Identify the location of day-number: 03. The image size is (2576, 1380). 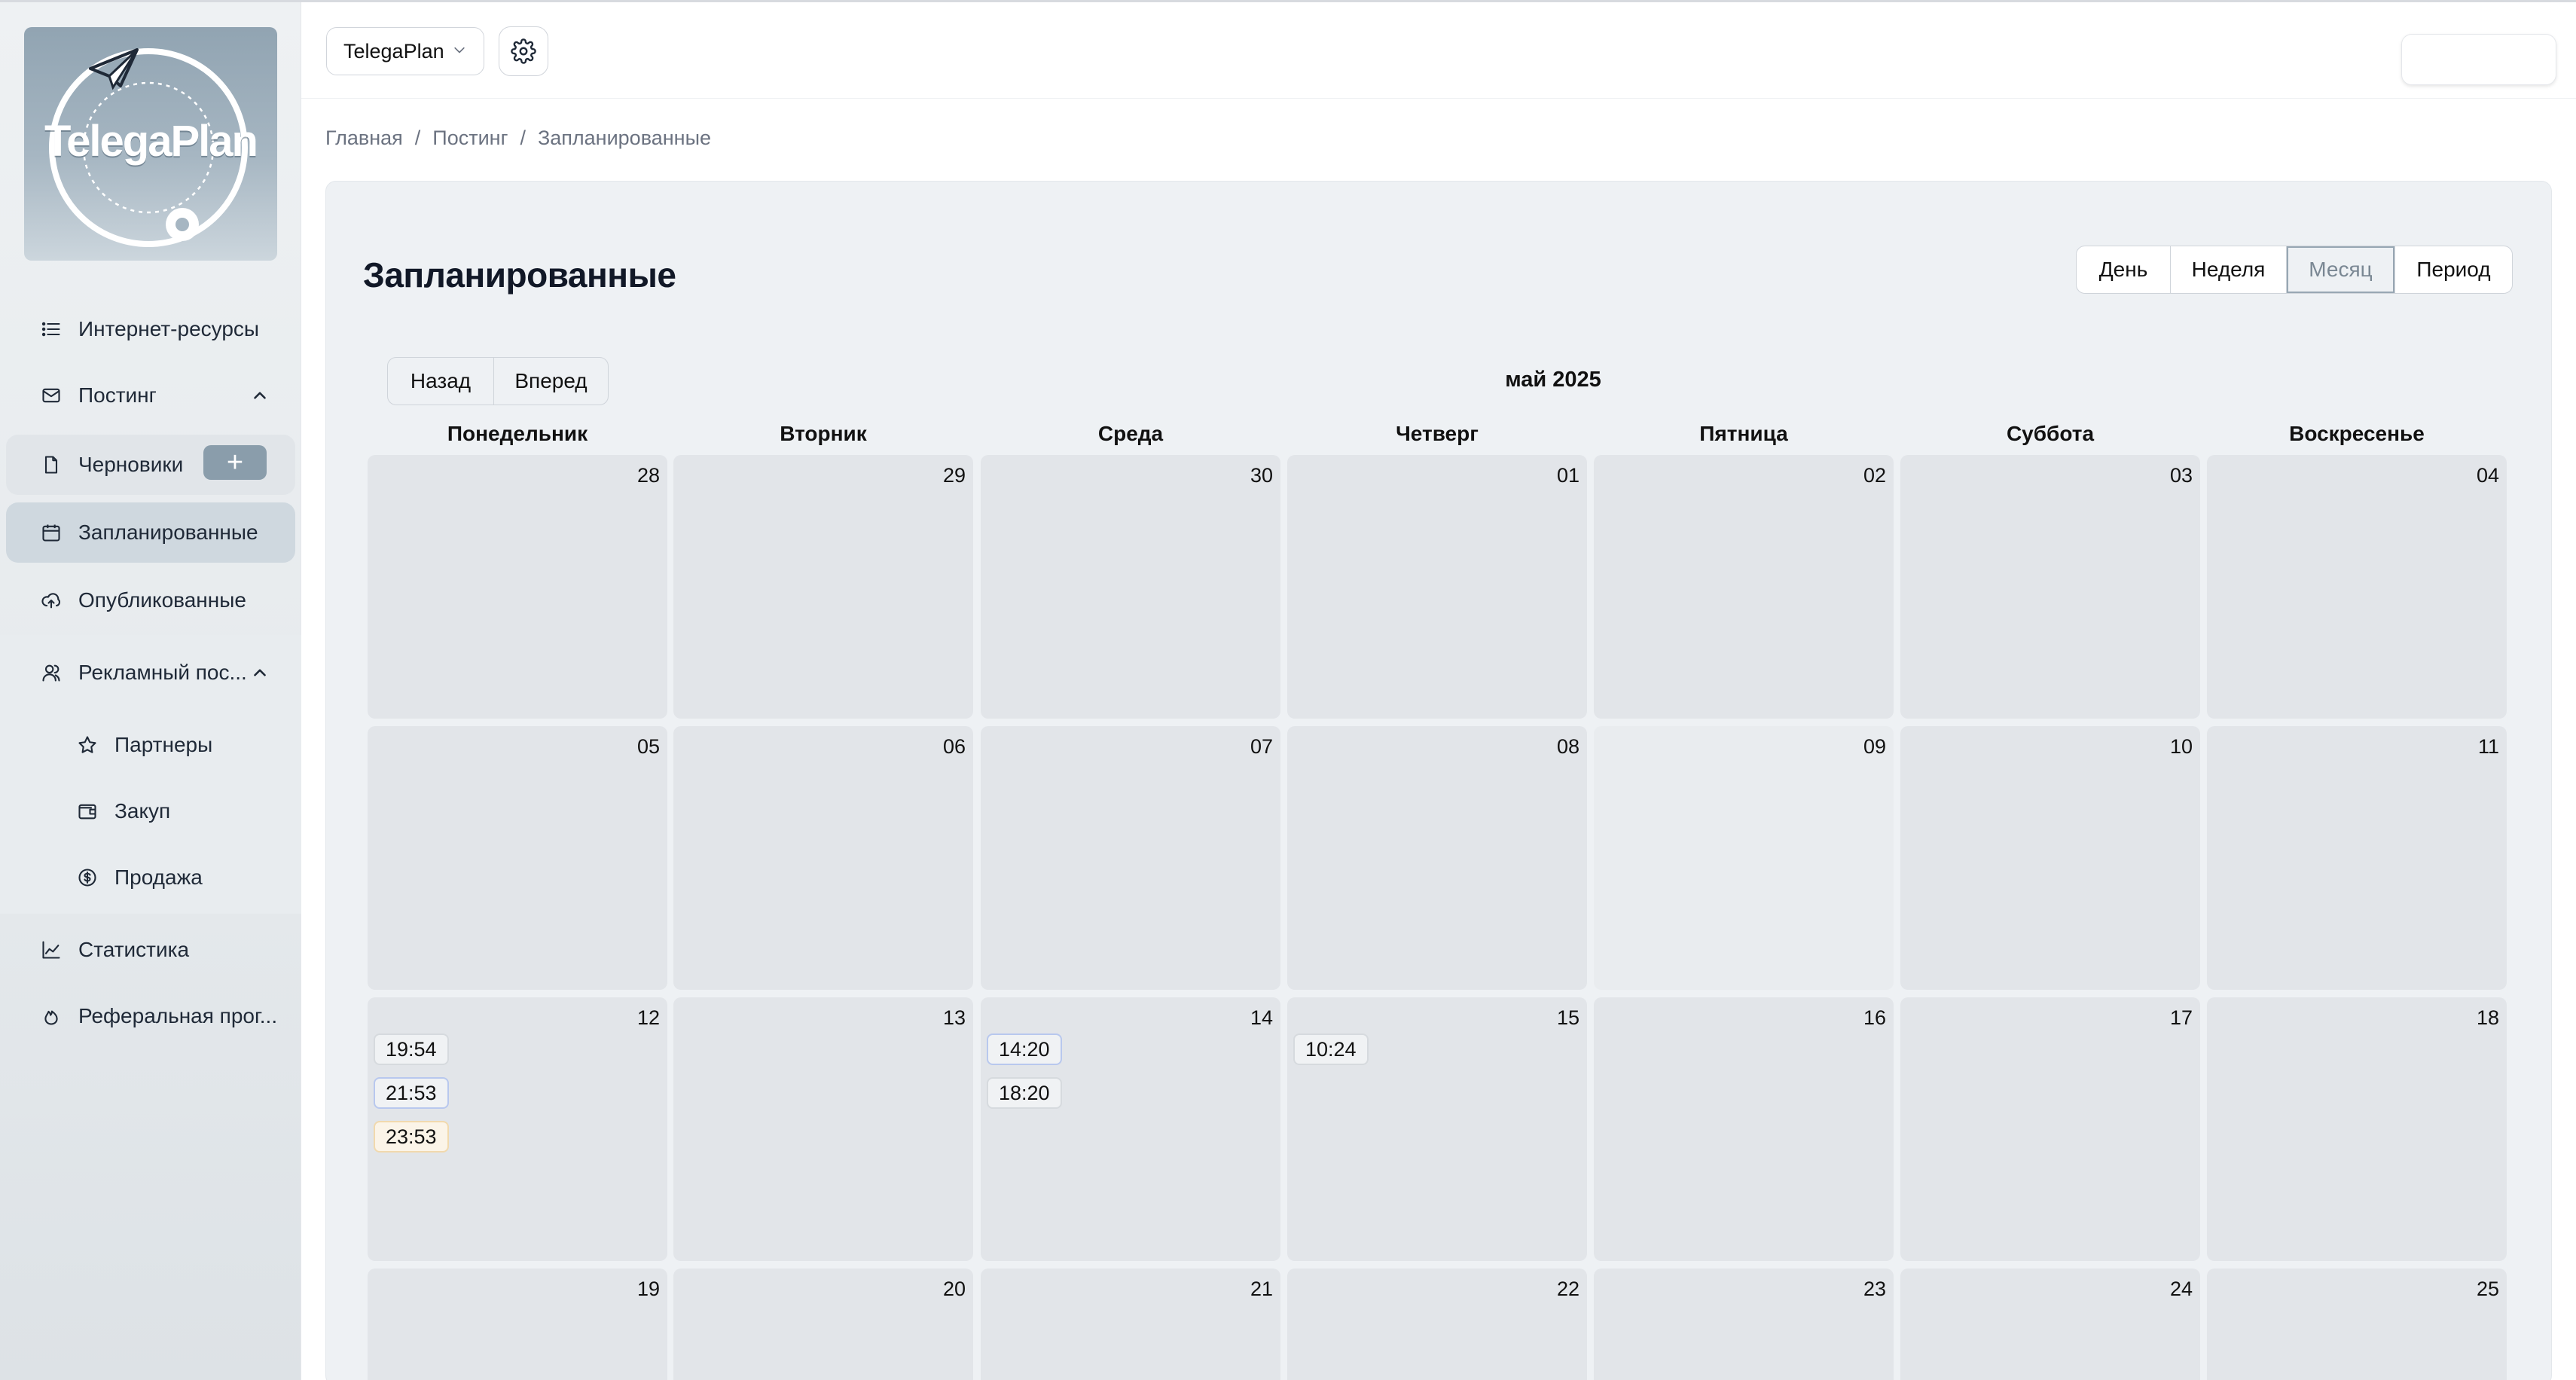
(2181, 475).